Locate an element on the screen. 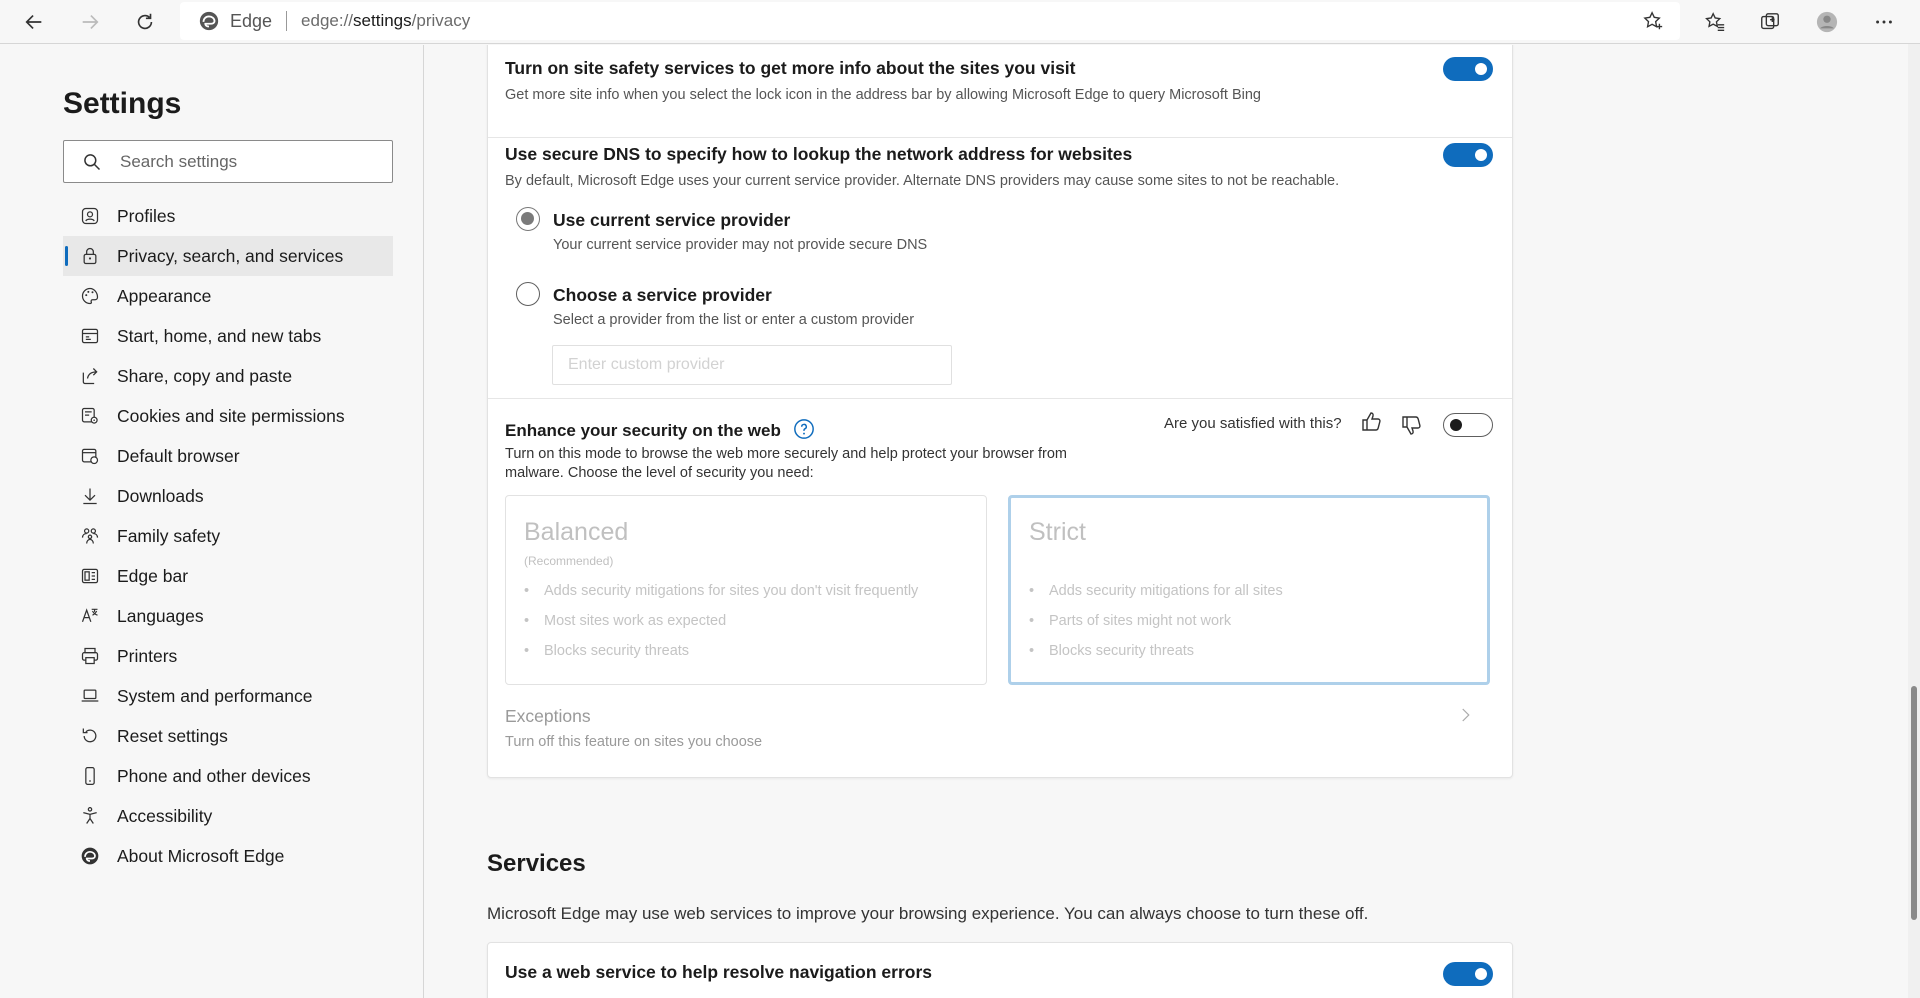  radio-current-provider is located at coordinates (528, 219).